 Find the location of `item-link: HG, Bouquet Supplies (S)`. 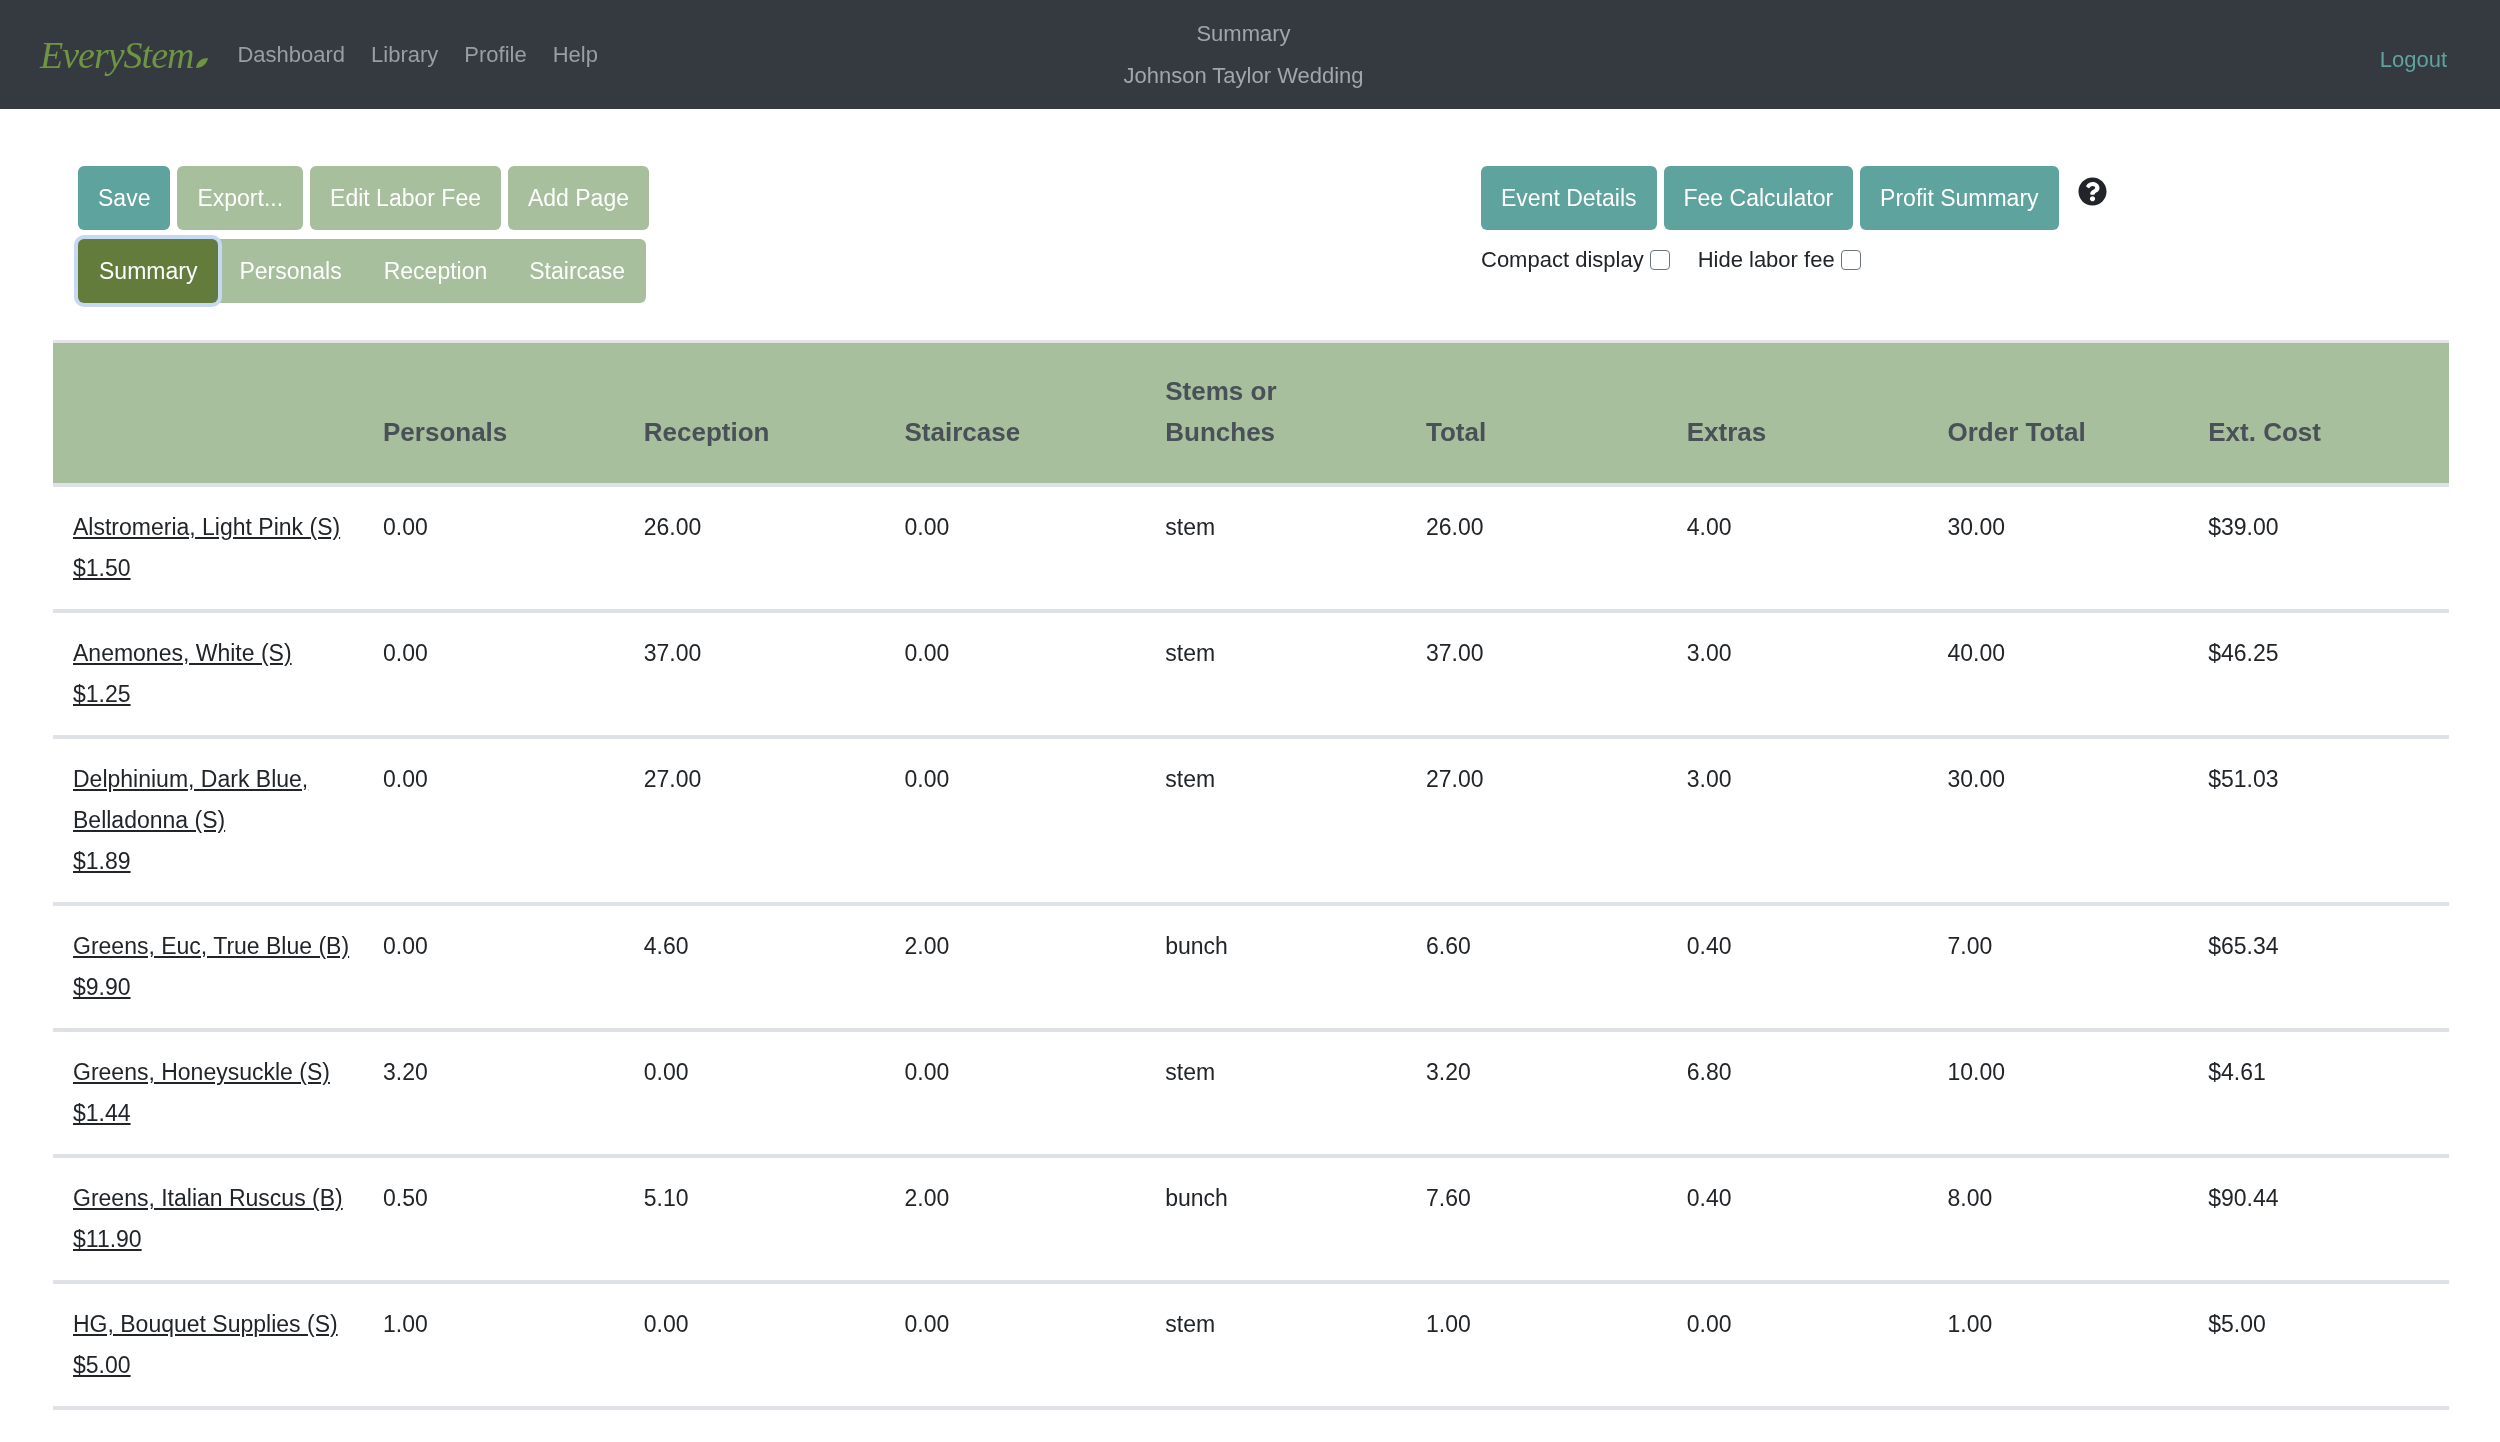

item-link: HG, Bouquet Supplies (S) is located at coordinates (205, 1324).